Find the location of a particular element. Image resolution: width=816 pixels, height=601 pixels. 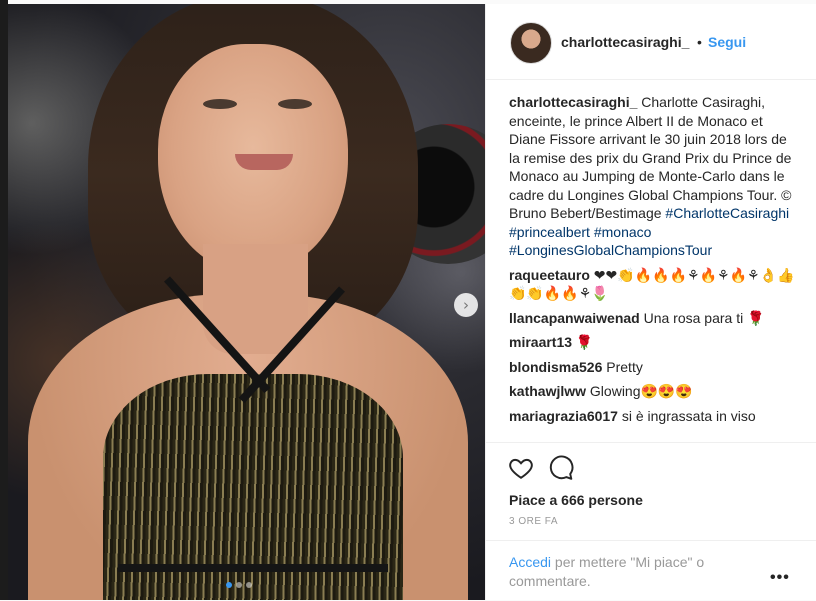

comment-item: kathawjlww Glowing😍😍😍 is located at coordinates (654, 391).